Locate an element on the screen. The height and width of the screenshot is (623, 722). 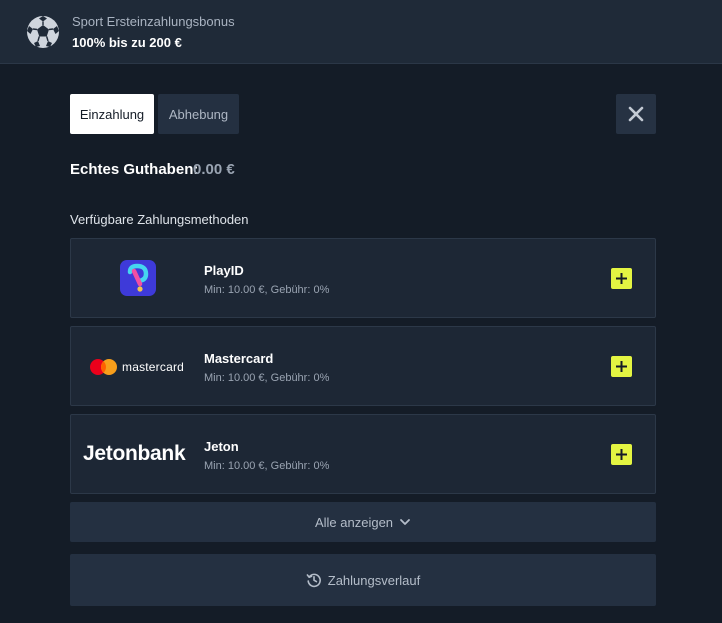
show-all-label: Alle anzeigen is located at coordinates (354, 522).